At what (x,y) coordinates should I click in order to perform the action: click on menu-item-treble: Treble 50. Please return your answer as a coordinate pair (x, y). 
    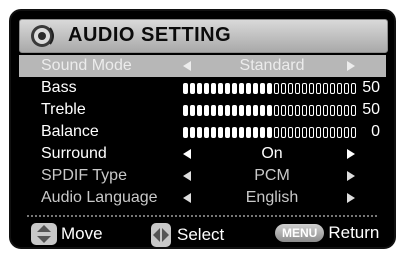
    Looking at the image, I should click on (202, 110).